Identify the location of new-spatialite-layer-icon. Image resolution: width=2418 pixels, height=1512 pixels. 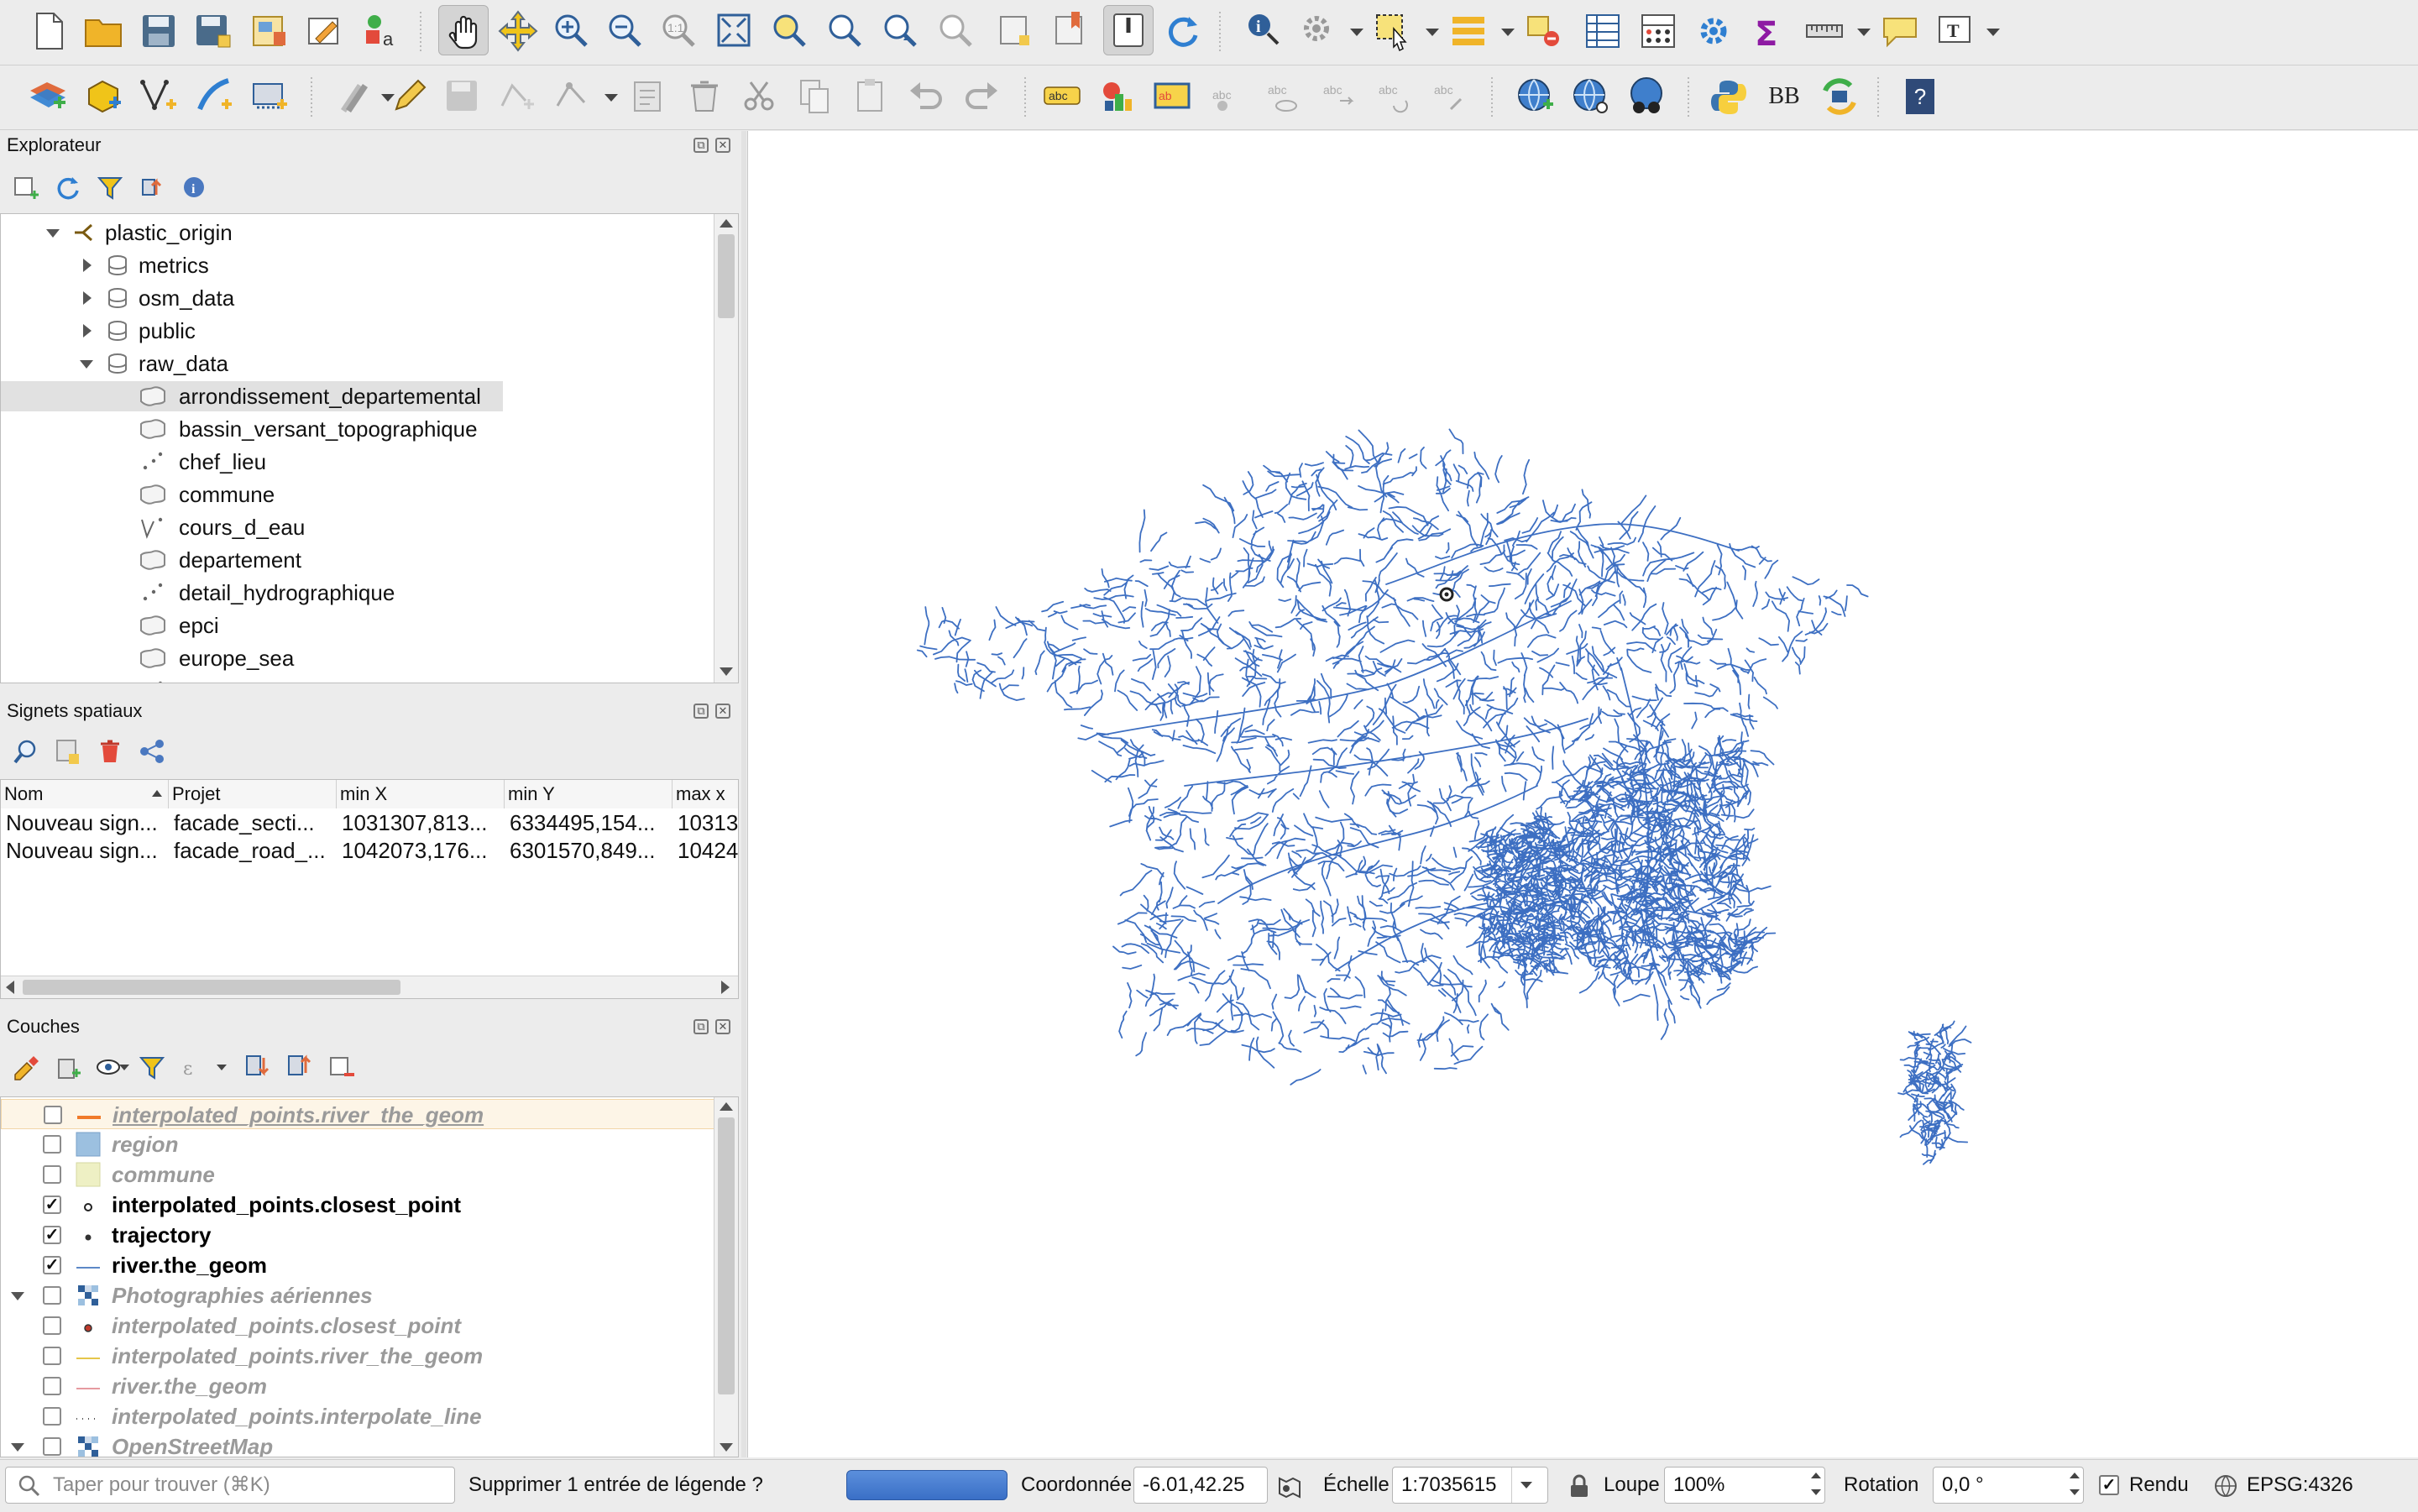
(214, 96).